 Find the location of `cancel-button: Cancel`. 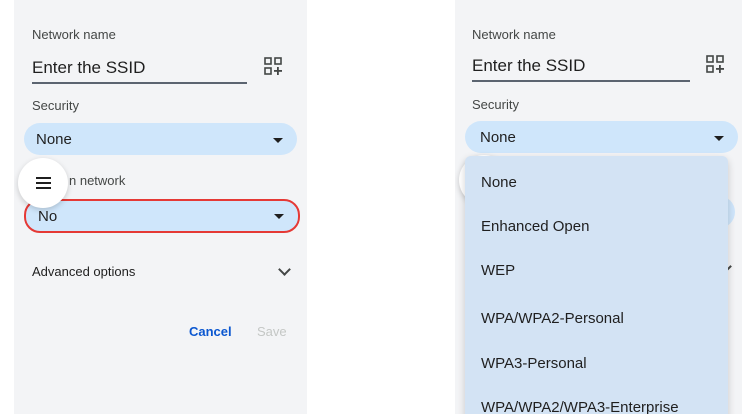

cancel-button: Cancel is located at coordinates (210, 331).